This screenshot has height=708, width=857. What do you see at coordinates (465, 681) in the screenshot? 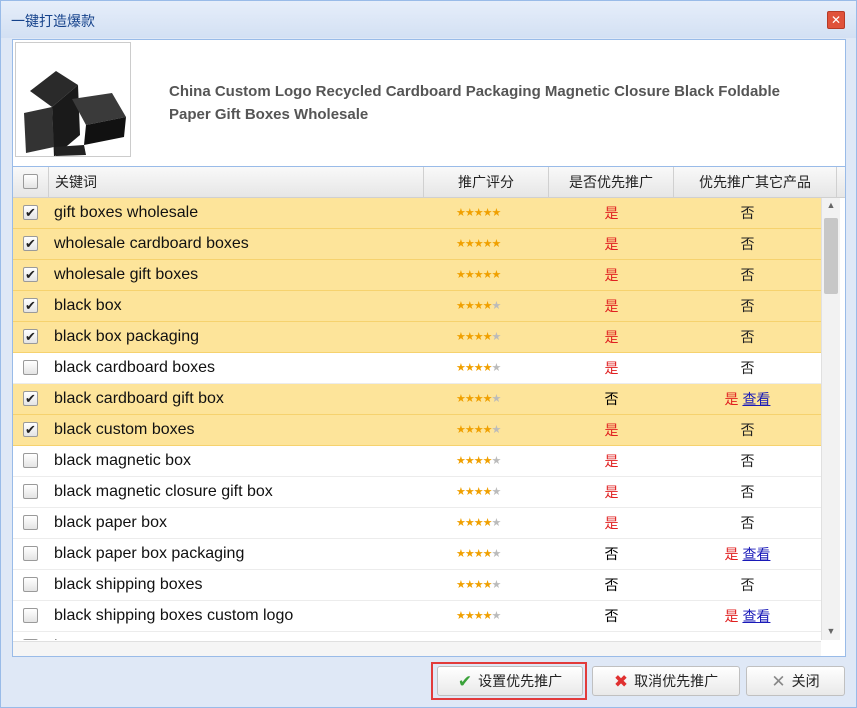
I see `checkmark-icon: ✔` at bounding box center [465, 681].